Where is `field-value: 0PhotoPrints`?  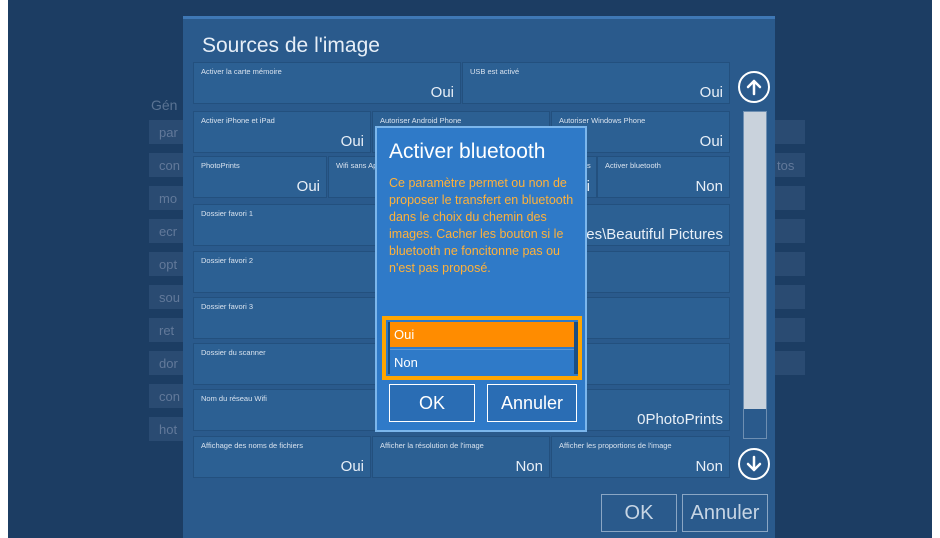 field-value: 0PhotoPrints is located at coordinates (680, 419).